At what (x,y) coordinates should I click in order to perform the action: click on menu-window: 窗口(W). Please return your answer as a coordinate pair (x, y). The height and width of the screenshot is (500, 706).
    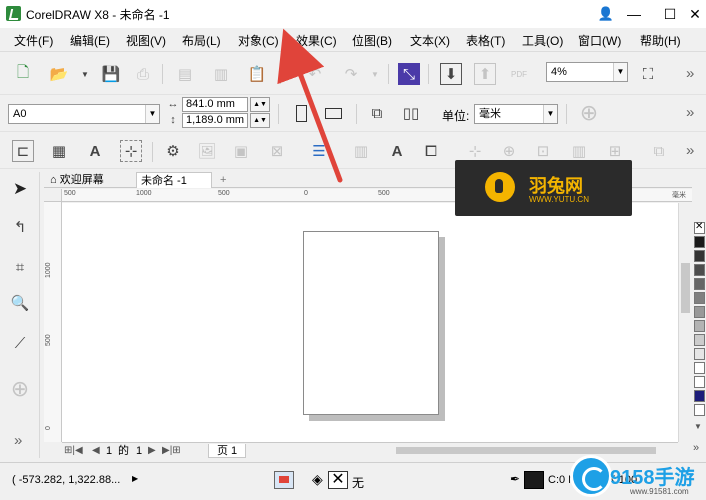
    Looking at the image, I should click on (599, 40).